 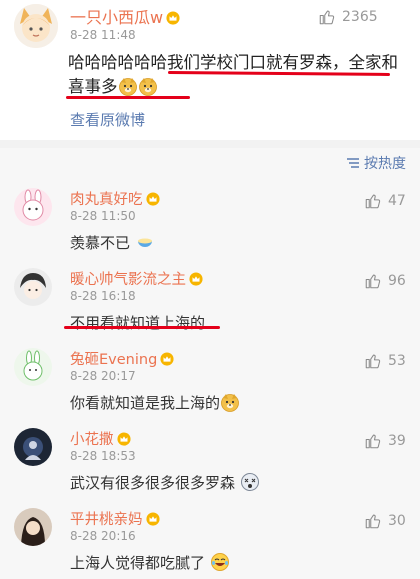 What do you see at coordinates (210, 458) in the screenshot?
I see `comment-item: 小花撒 8-28 18:53 39 武汉有很多很多很多罗森` at bounding box center [210, 458].